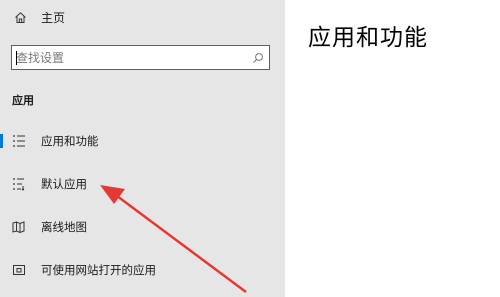 This screenshot has height=297, width=500. Describe the element at coordinates (53, 17) in the screenshot. I see `home-label: 主页` at that location.